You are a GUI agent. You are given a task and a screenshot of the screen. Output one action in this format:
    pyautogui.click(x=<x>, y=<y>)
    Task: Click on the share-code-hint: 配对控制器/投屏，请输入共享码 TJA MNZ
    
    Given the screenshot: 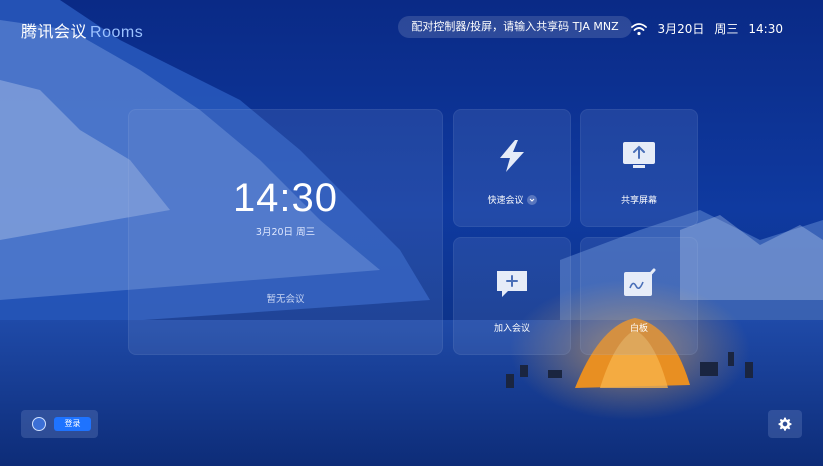 What is the action you would take?
    pyautogui.click(x=515, y=27)
    